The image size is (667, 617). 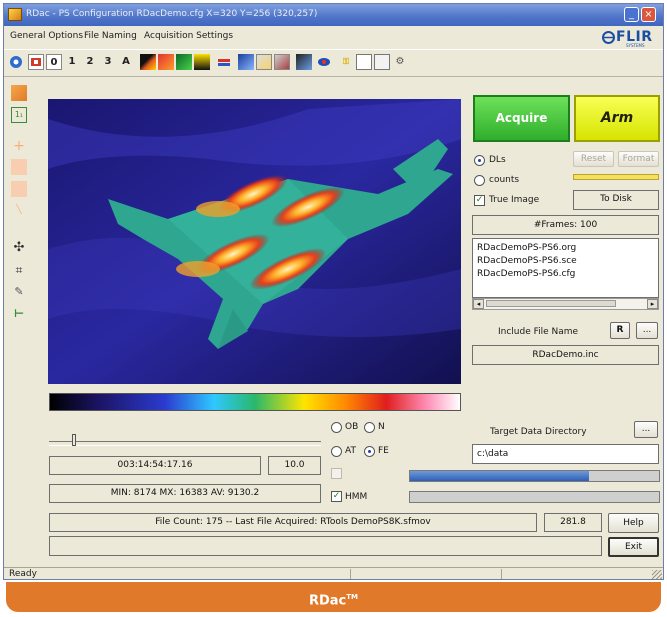 I want to click on key-icon: ⚿, so click(x=346, y=62).